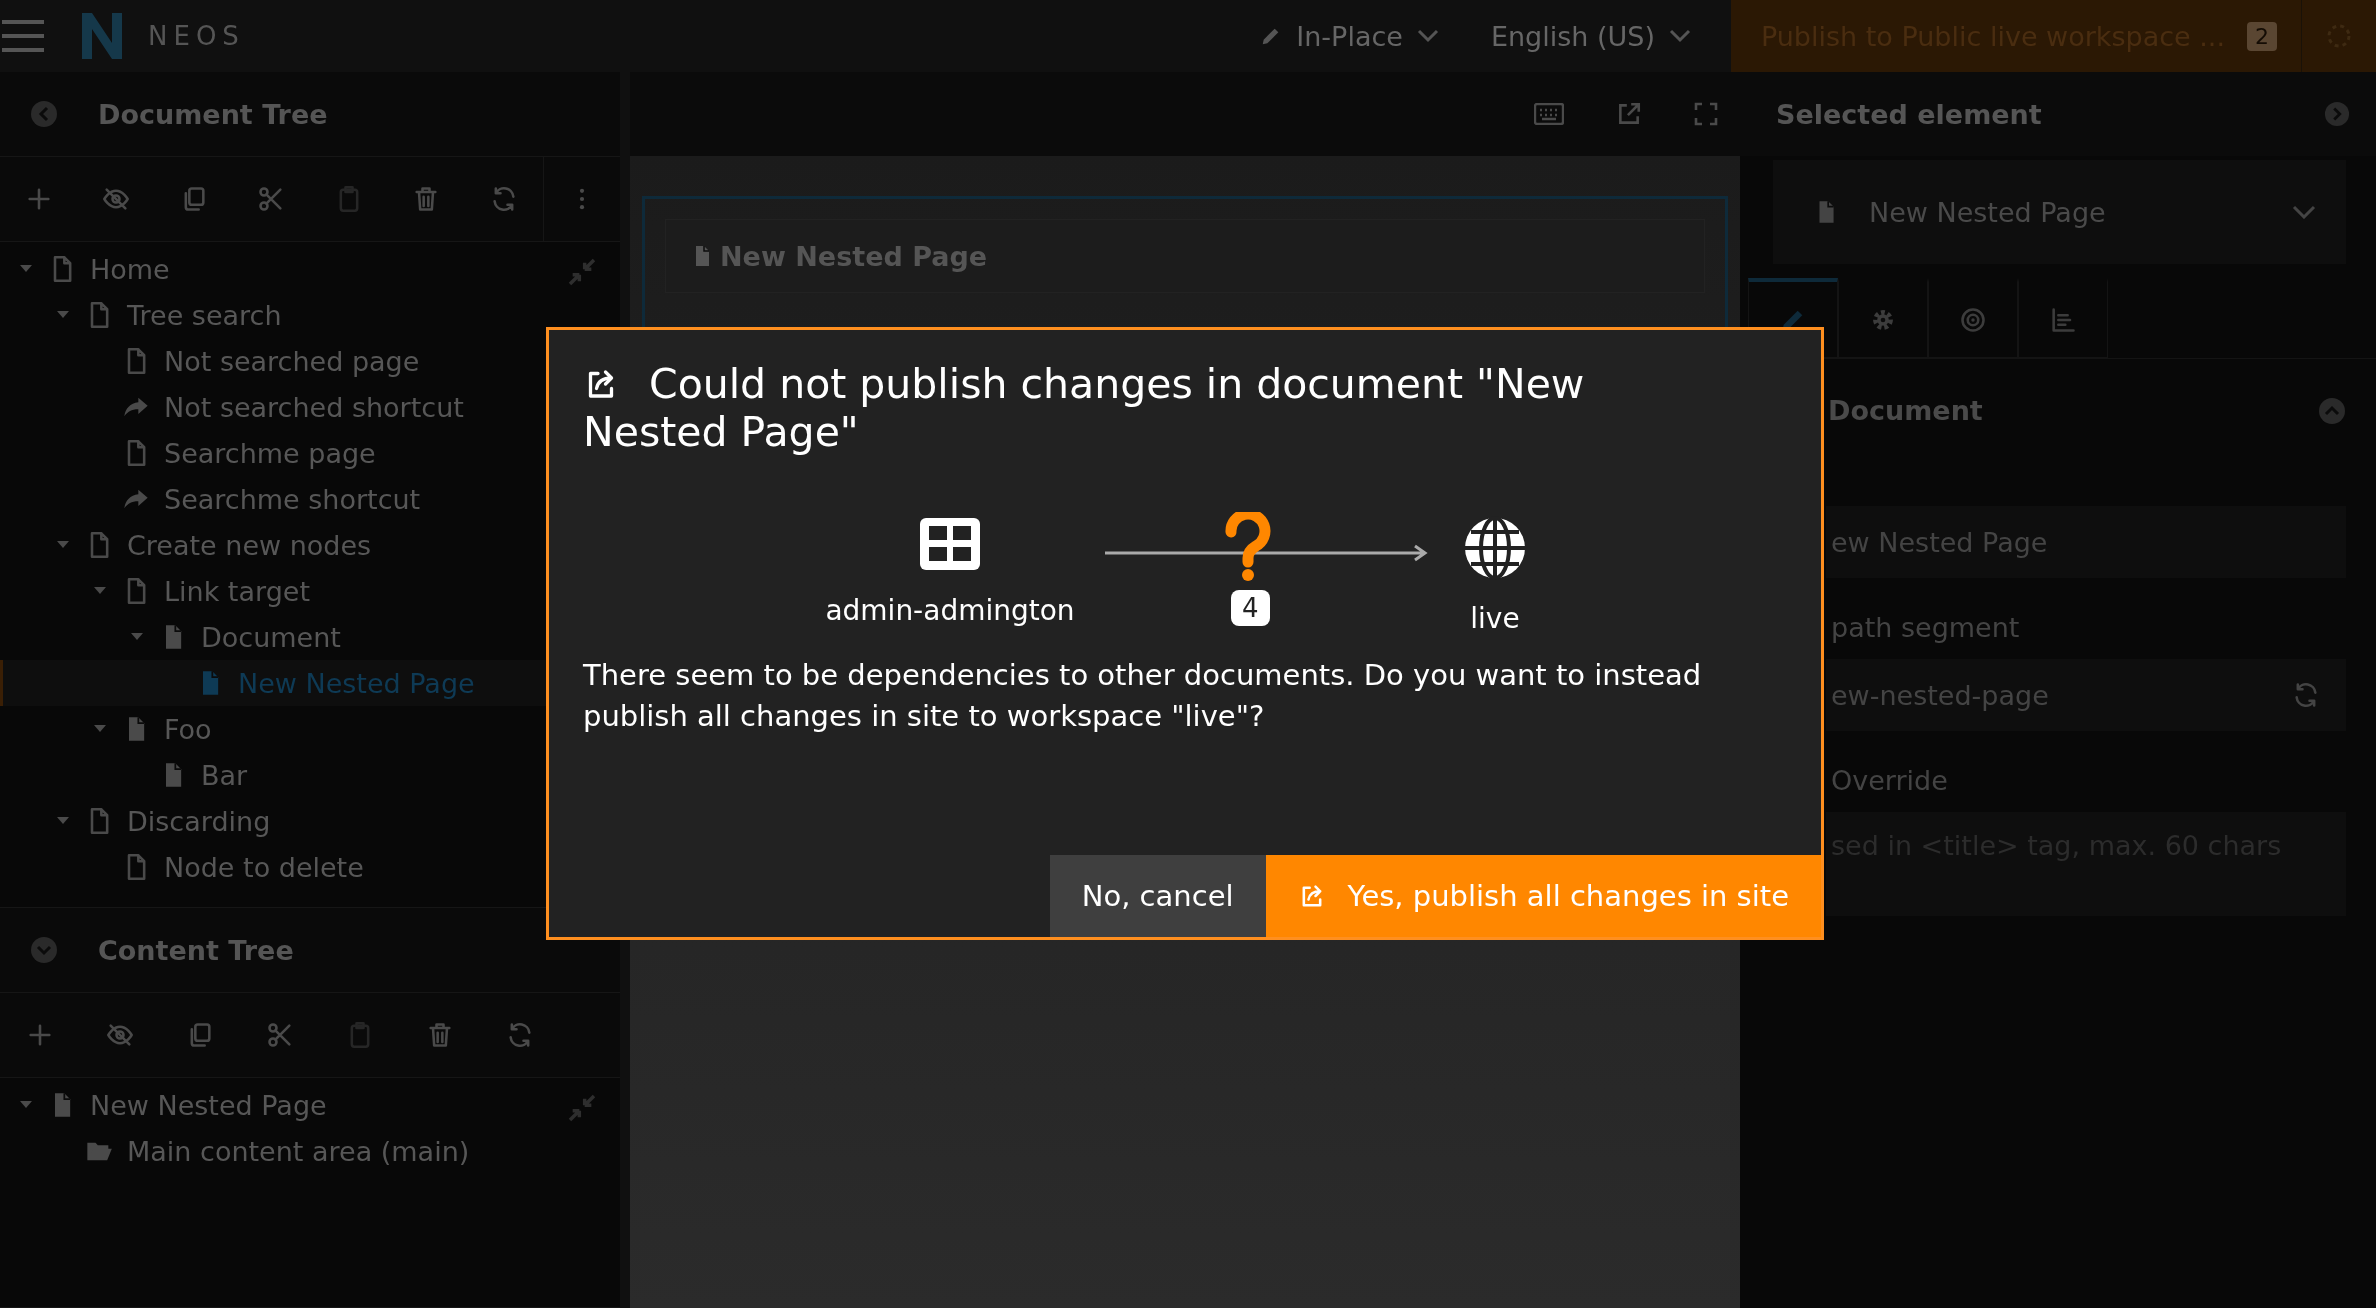  Describe the element at coordinates (280, 1035) in the screenshot. I see `scissors-icon` at that location.